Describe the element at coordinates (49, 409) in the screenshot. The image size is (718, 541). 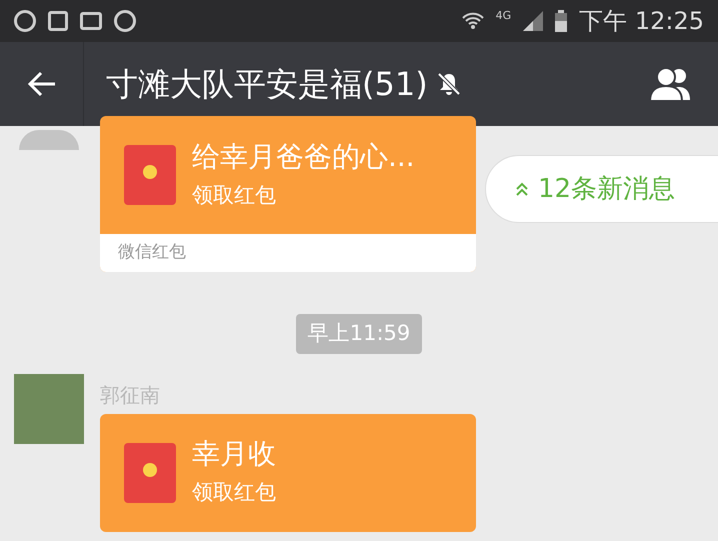
I see `avatar-photo-placeholder` at that location.